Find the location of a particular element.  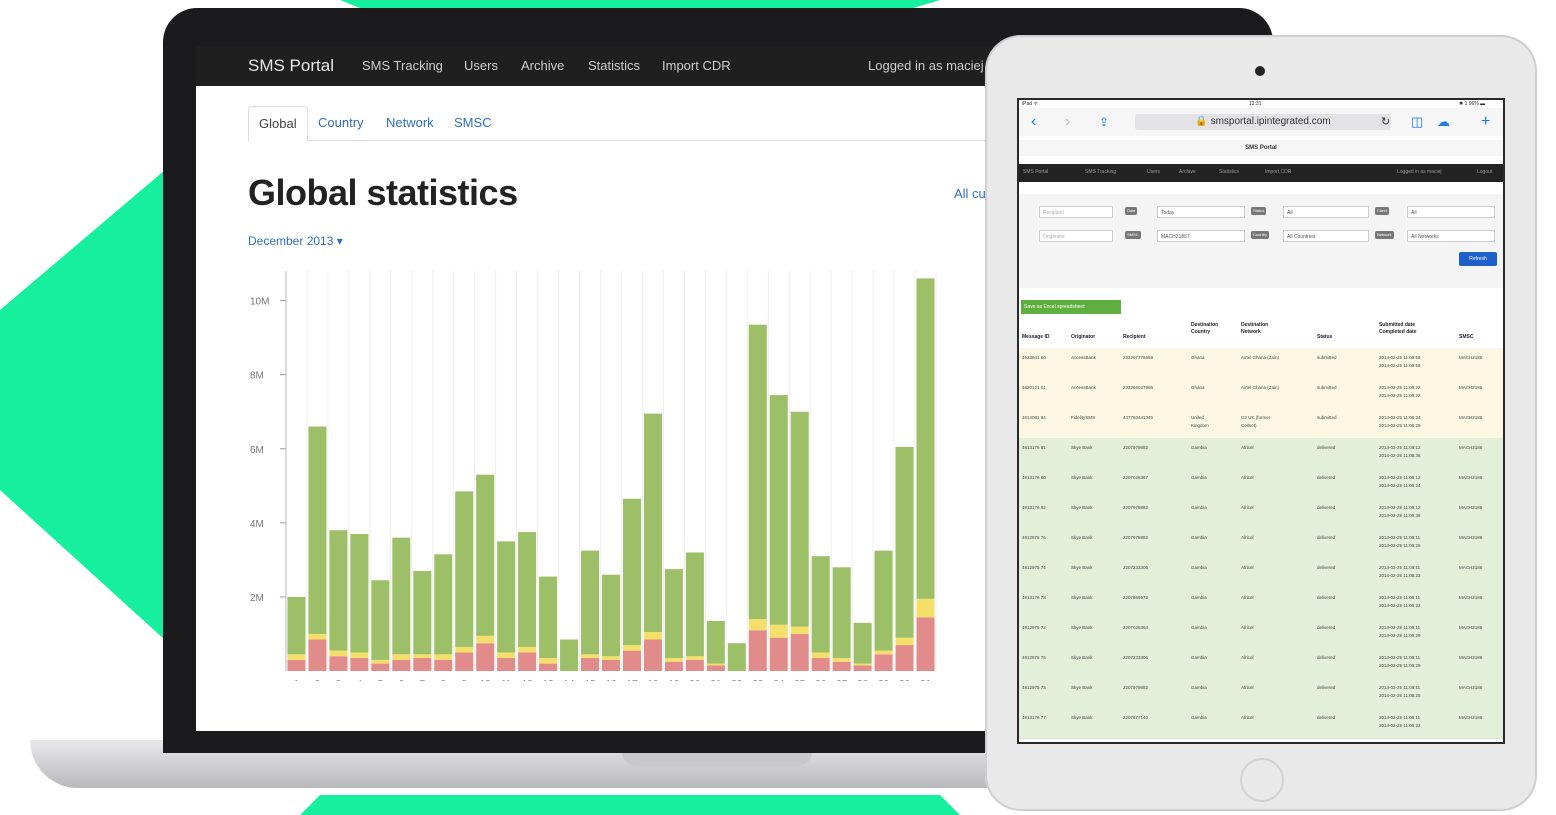

nav-users: Users is located at coordinates (481, 65).